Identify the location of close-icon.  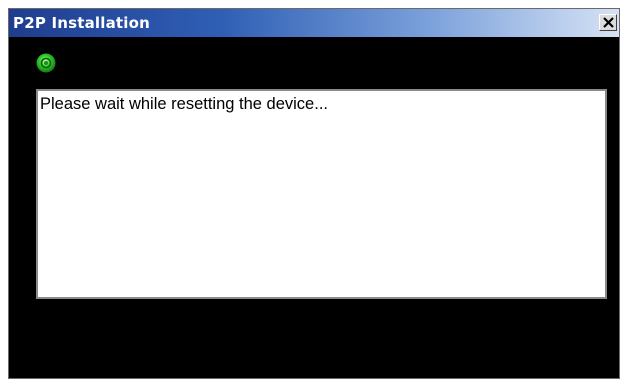
(608, 22).